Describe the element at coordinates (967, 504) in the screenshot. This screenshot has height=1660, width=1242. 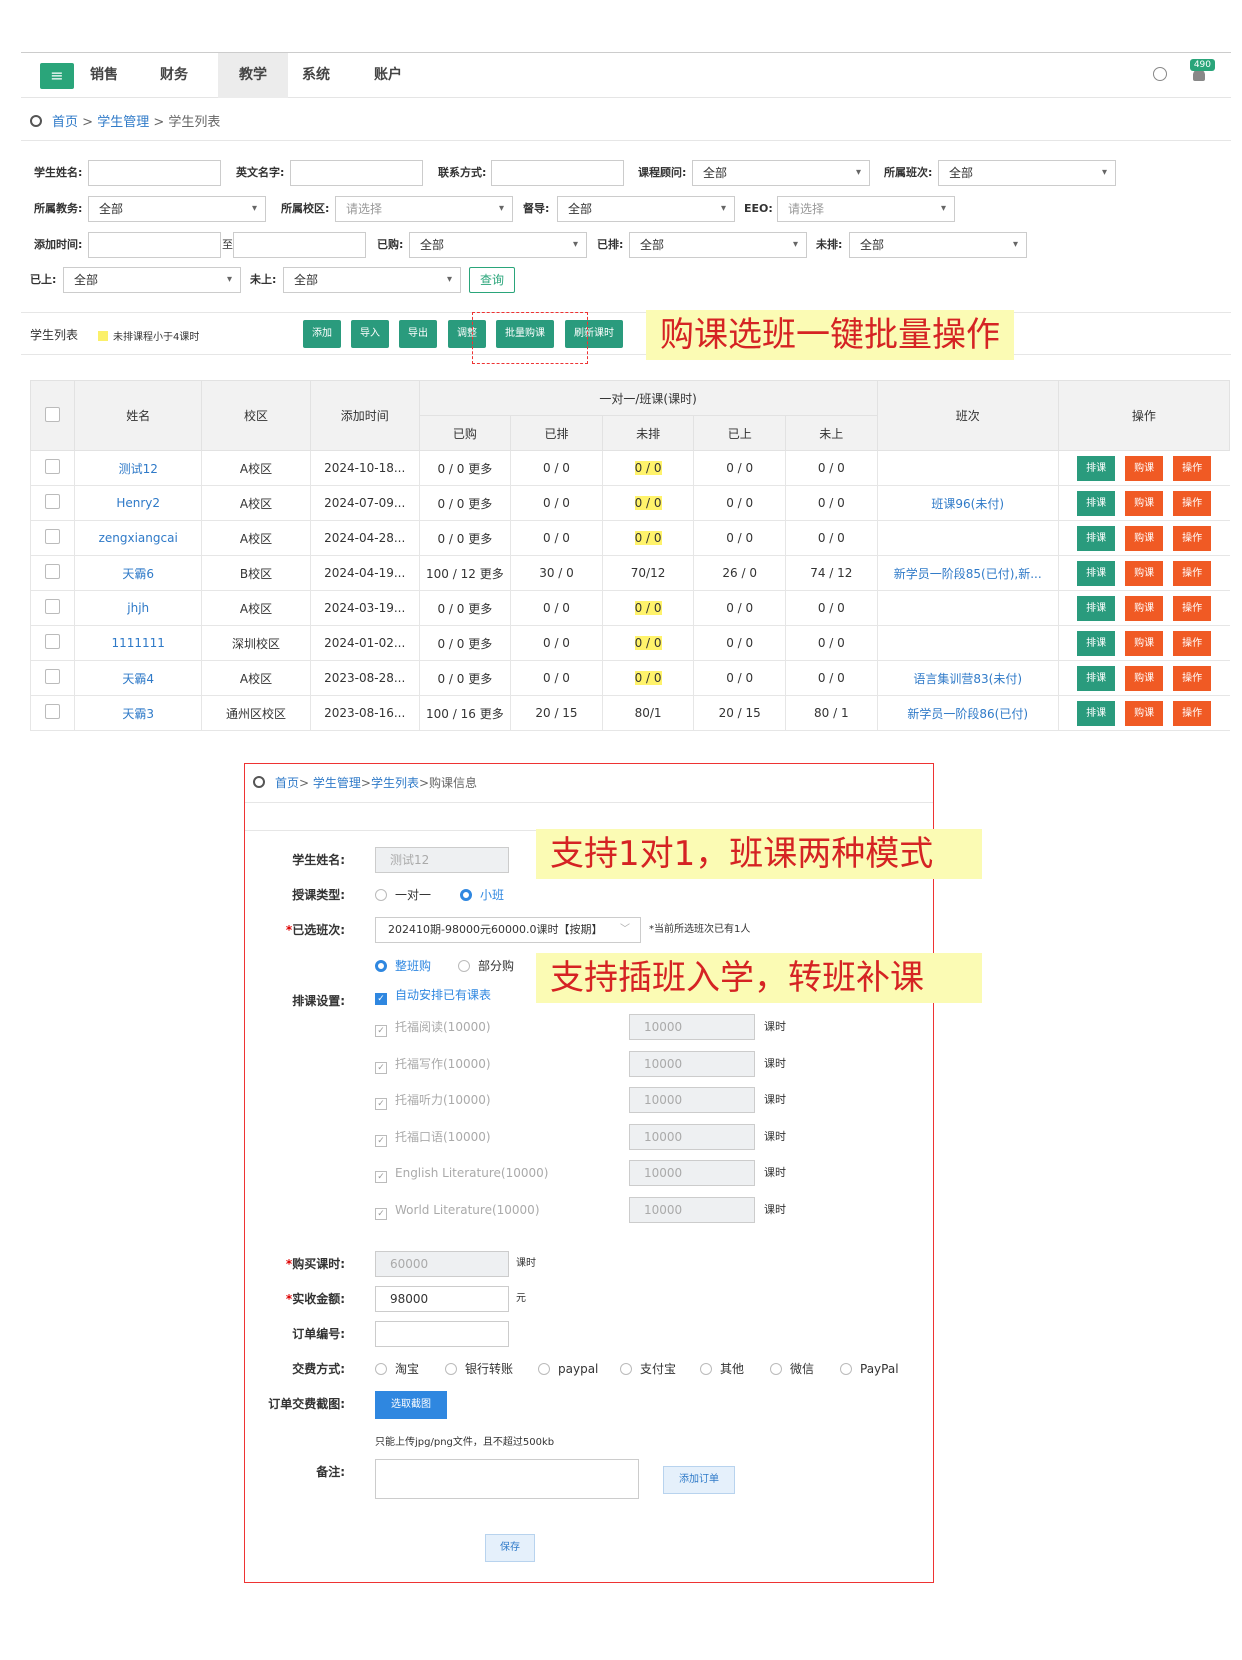
I see `class-link: 班课96(未付)` at that location.